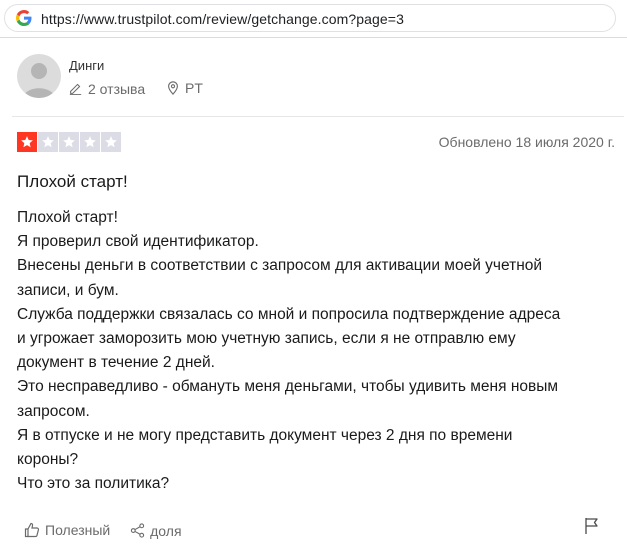  Describe the element at coordinates (32, 530) in the screenshot. I see `thumbs-up-icon` at that location.